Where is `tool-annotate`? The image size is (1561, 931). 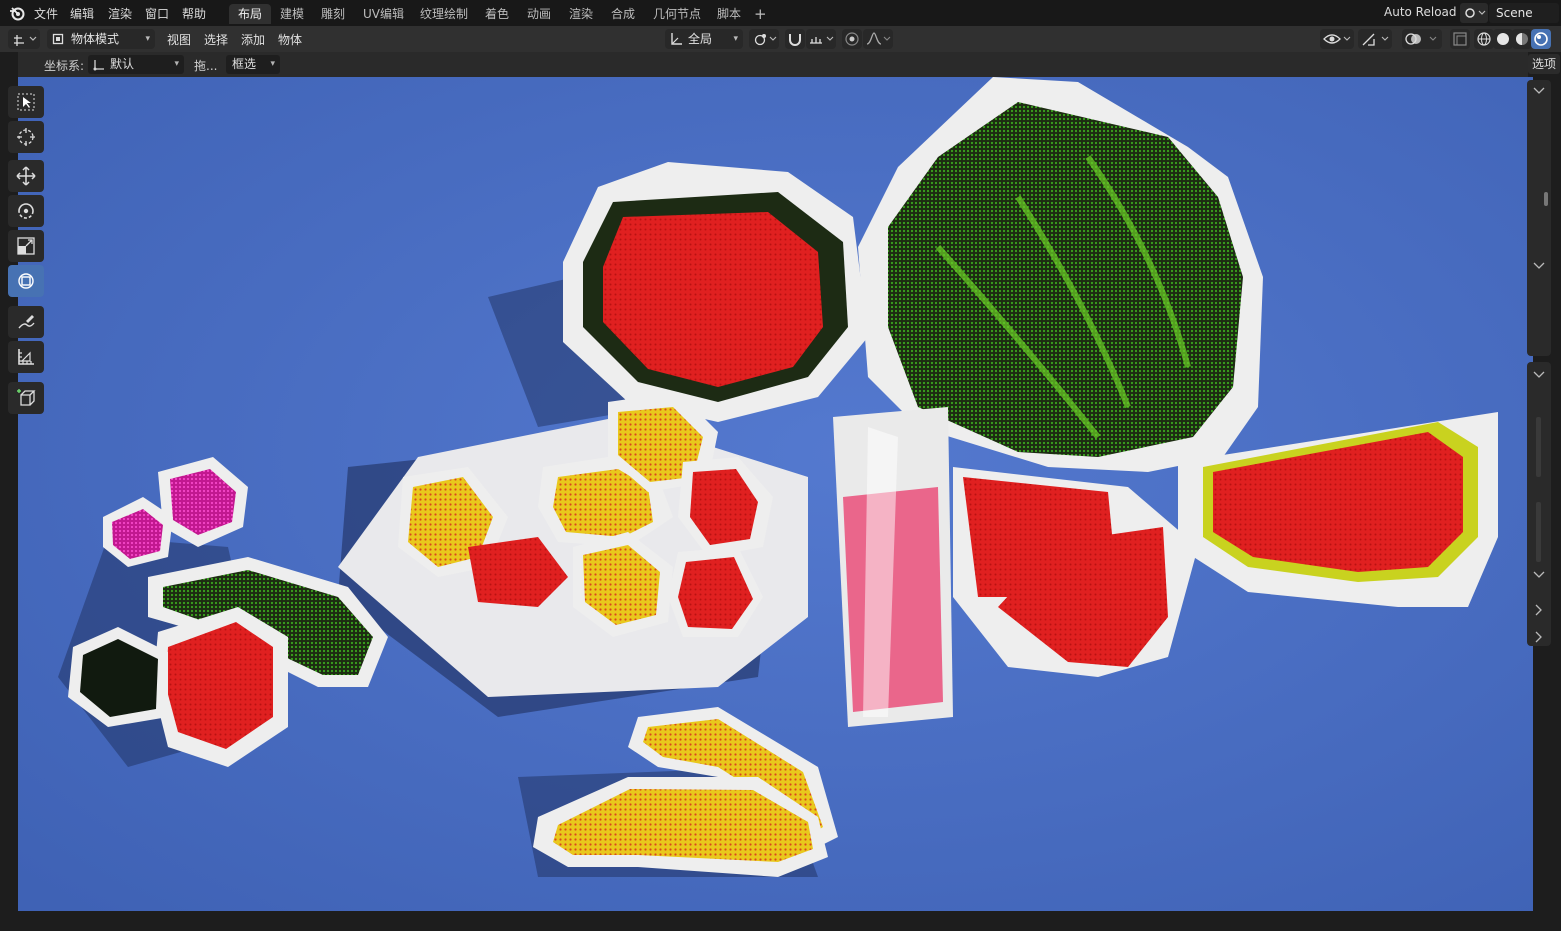
tool-annotate is located at coordinates (26, 322).